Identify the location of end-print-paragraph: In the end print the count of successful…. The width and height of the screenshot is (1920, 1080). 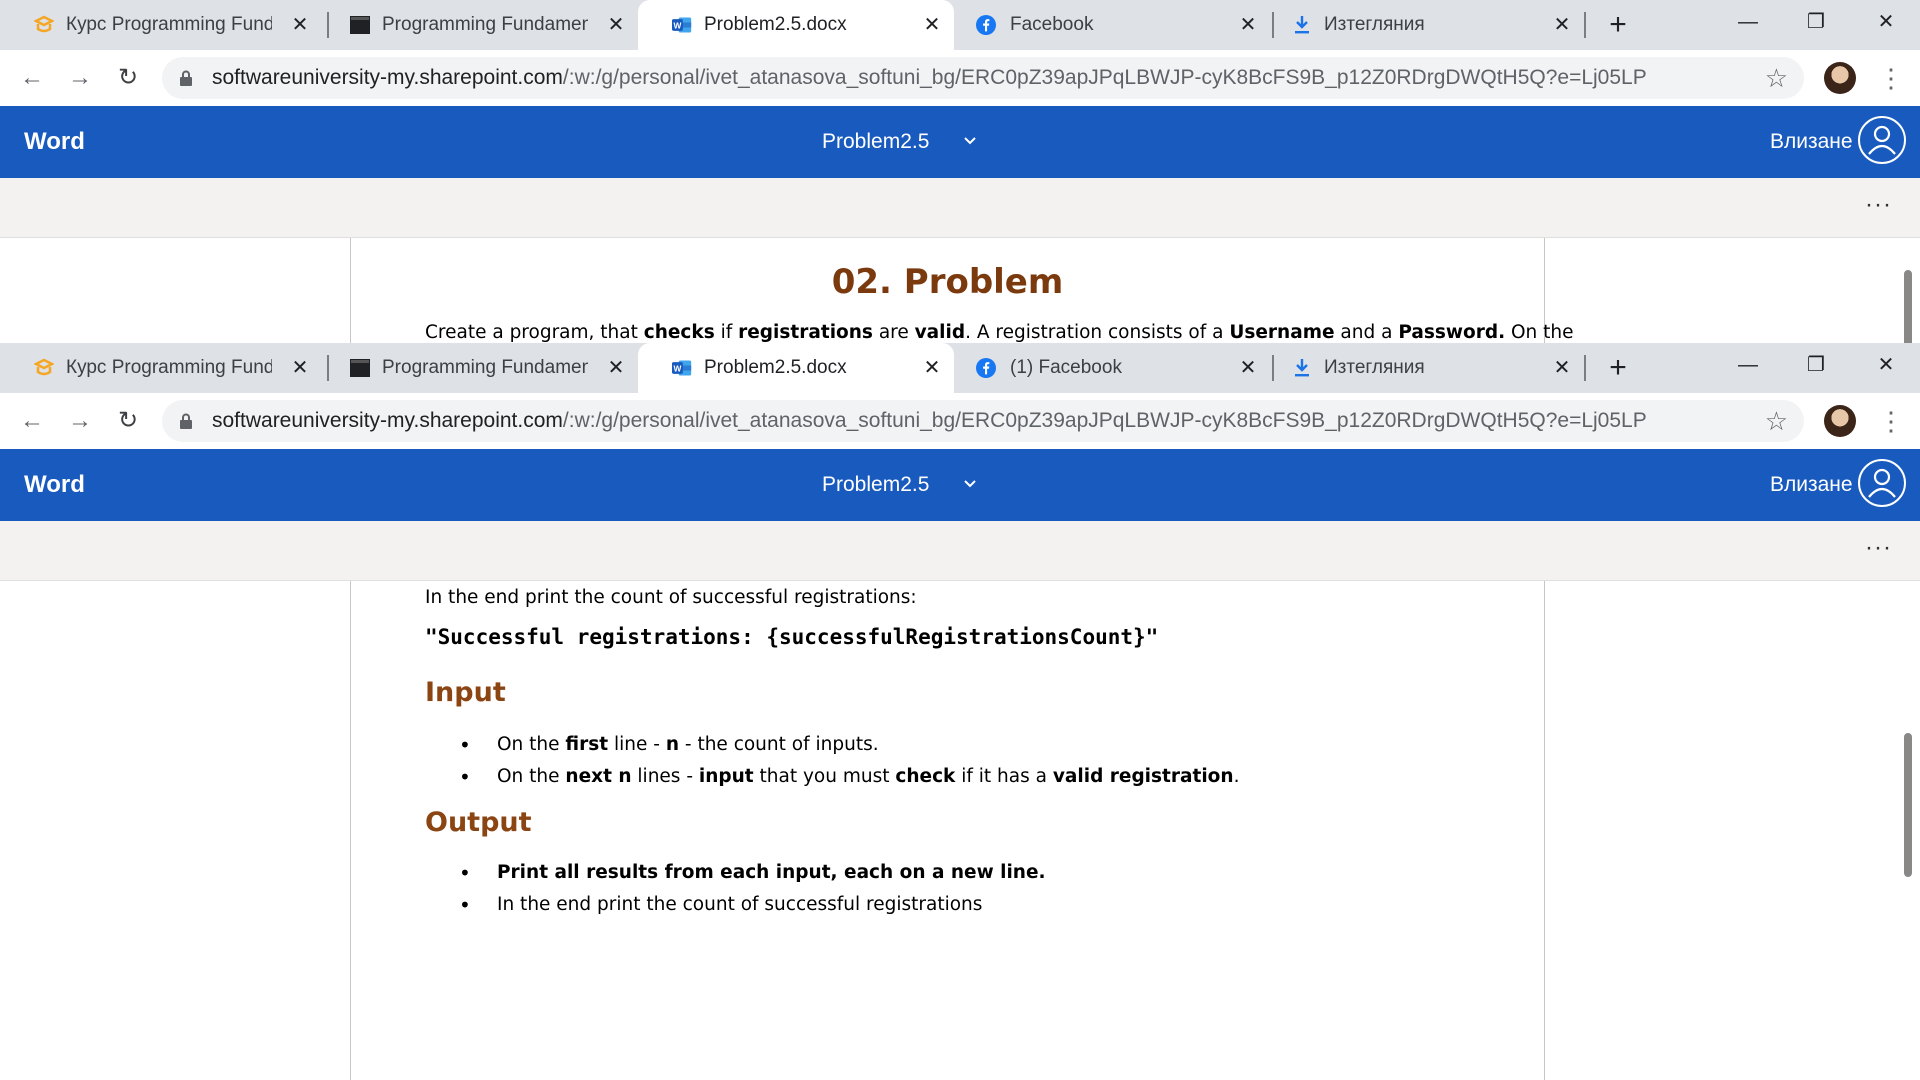
(671, 597).